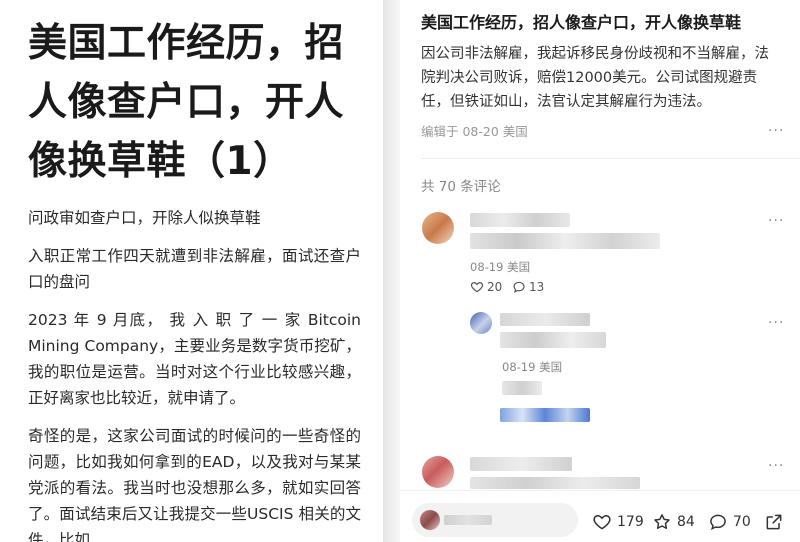 The width and height of the screenshot is (800, 542). What do you see at coordinates (500, 267) in the screenshot?
I see `comment-meta: 08-19 美国` at bounding box center [500, 267].